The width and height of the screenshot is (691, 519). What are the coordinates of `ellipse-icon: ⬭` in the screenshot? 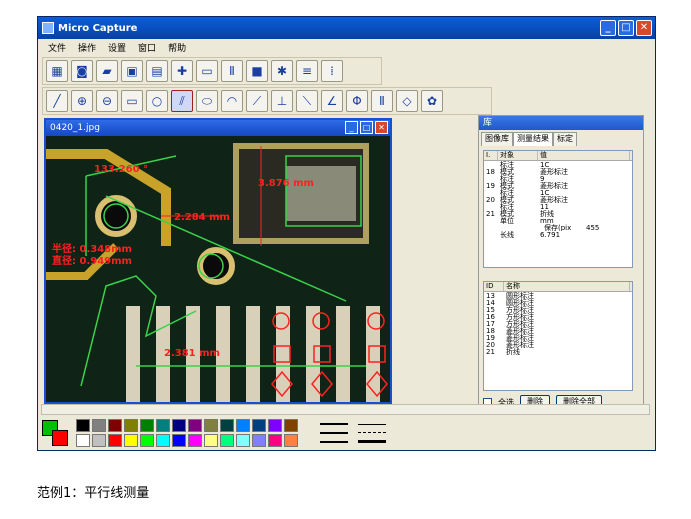 It's located at (207, 101).